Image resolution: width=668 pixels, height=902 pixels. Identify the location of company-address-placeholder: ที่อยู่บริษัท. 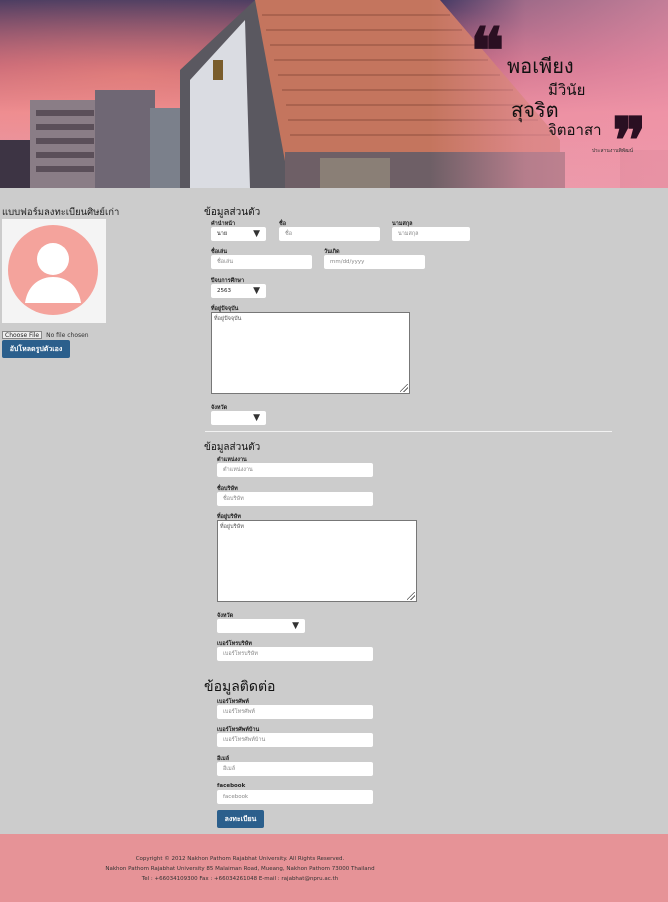
(232, 527).